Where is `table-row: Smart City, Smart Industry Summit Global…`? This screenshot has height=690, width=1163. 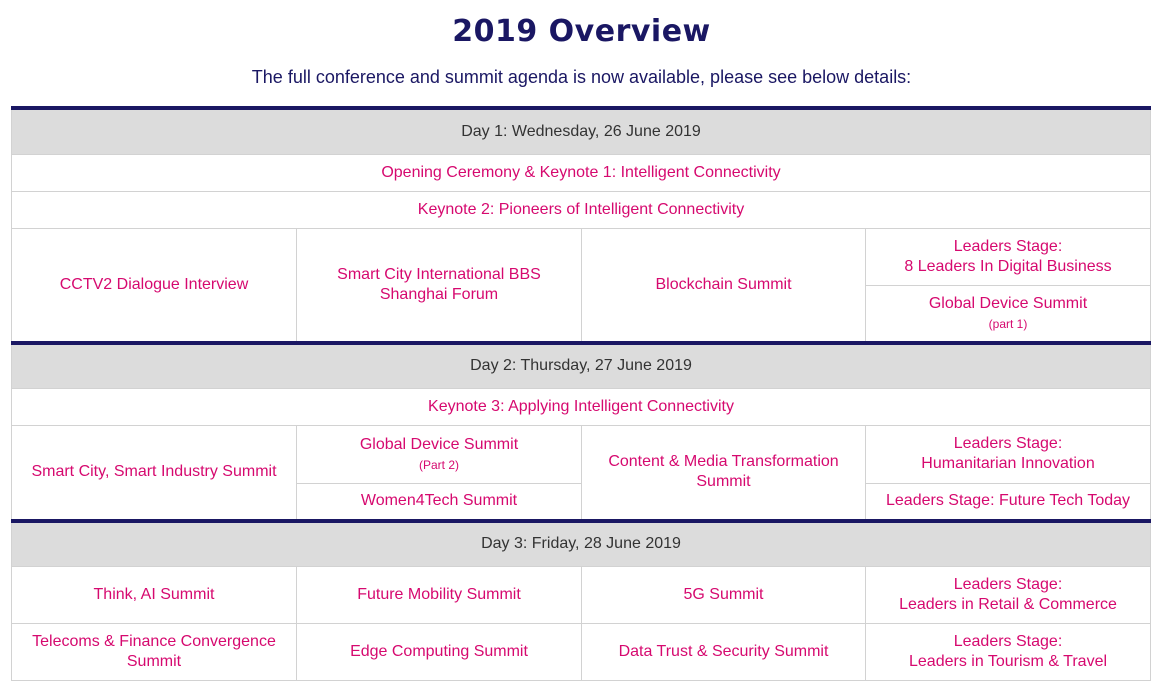 table-row: Smart City, Smart Industry Summit Global… is located at coordinates (581, 473).